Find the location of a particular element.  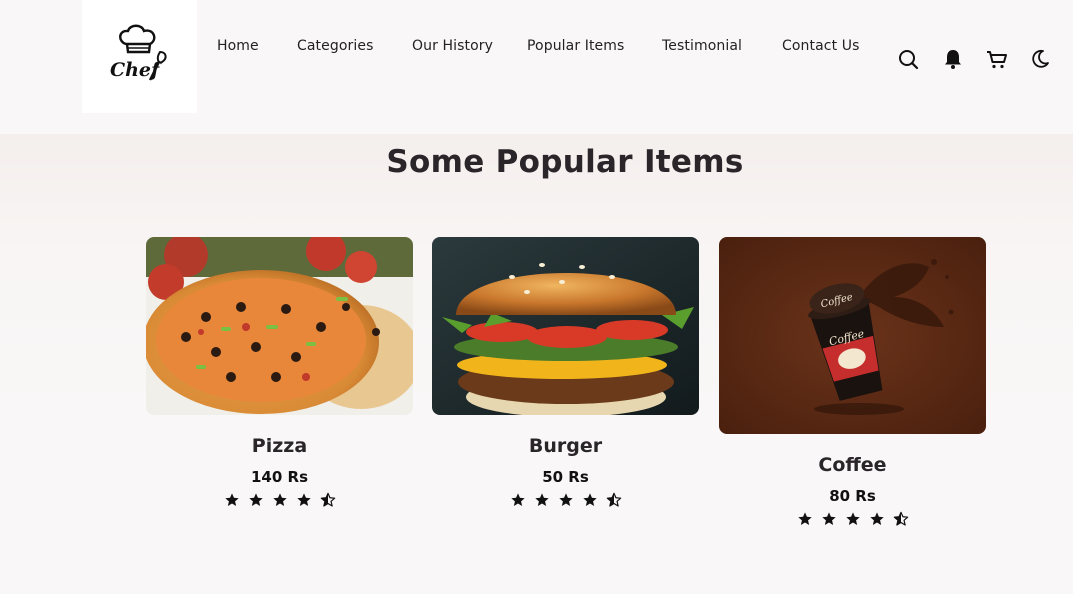

item-name: Coffee is located at coordinates (852, 465).